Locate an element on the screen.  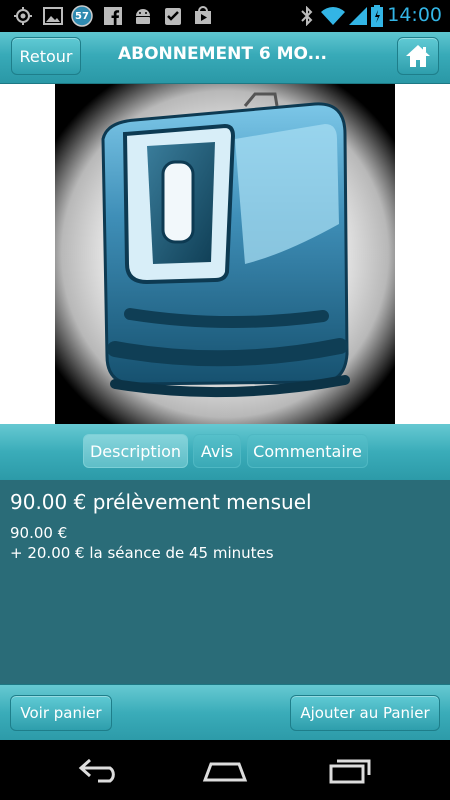
home-button is located at coordinates (418, 56).